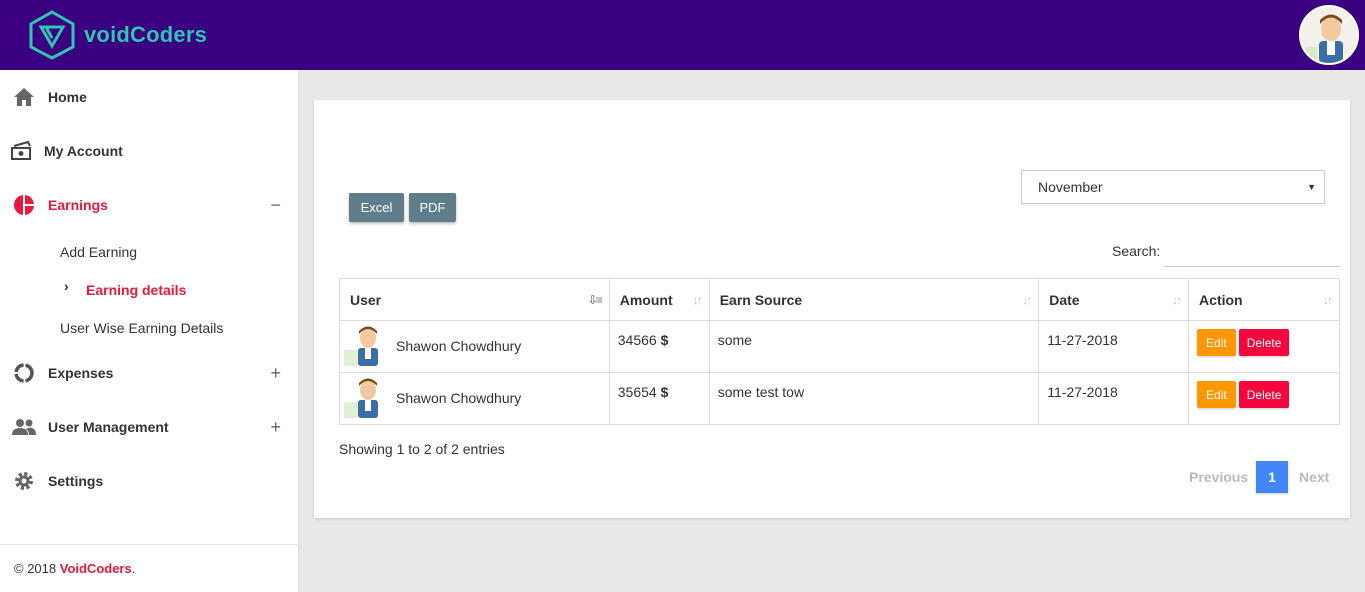 Image resolution: width=1365 pixels, height=592 pixels. Describe the element at coordinates (1252, 252) in the screenshot. I see `search-input` at that location.